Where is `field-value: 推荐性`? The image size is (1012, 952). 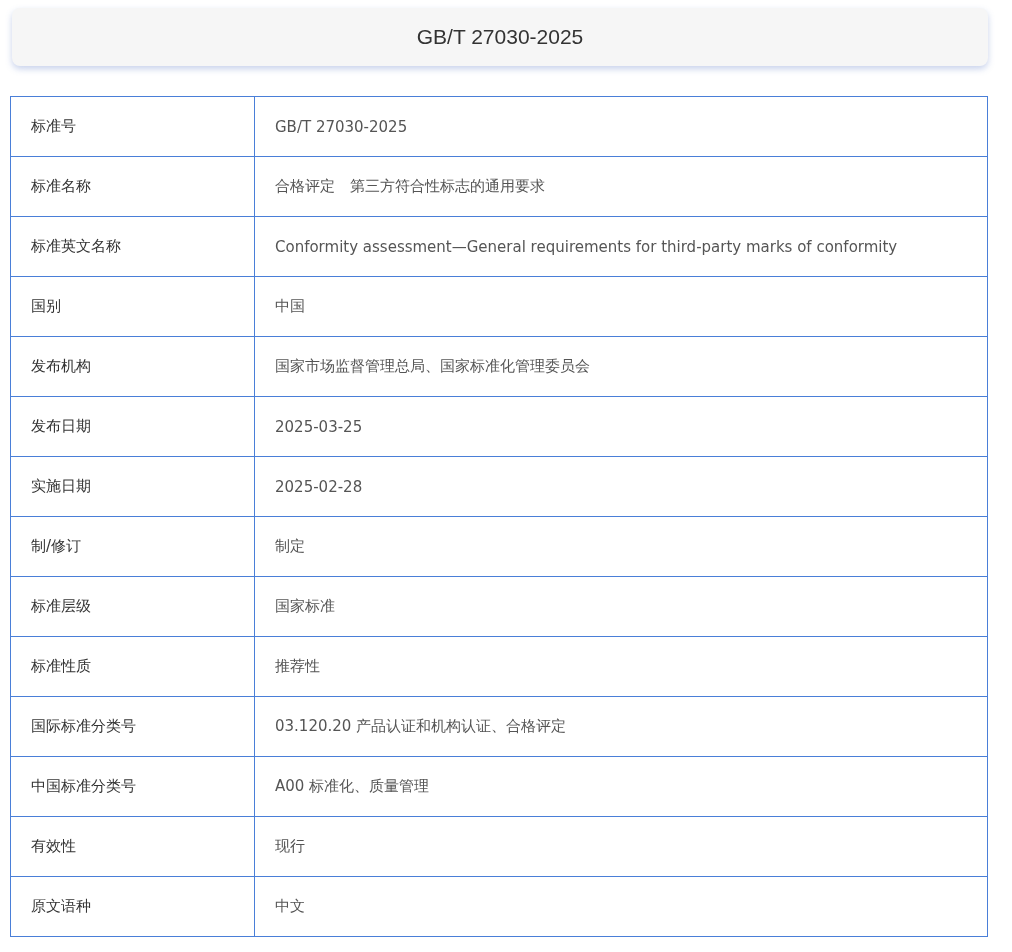 field-value: 推荐性 is located at coordinates (621, 666).